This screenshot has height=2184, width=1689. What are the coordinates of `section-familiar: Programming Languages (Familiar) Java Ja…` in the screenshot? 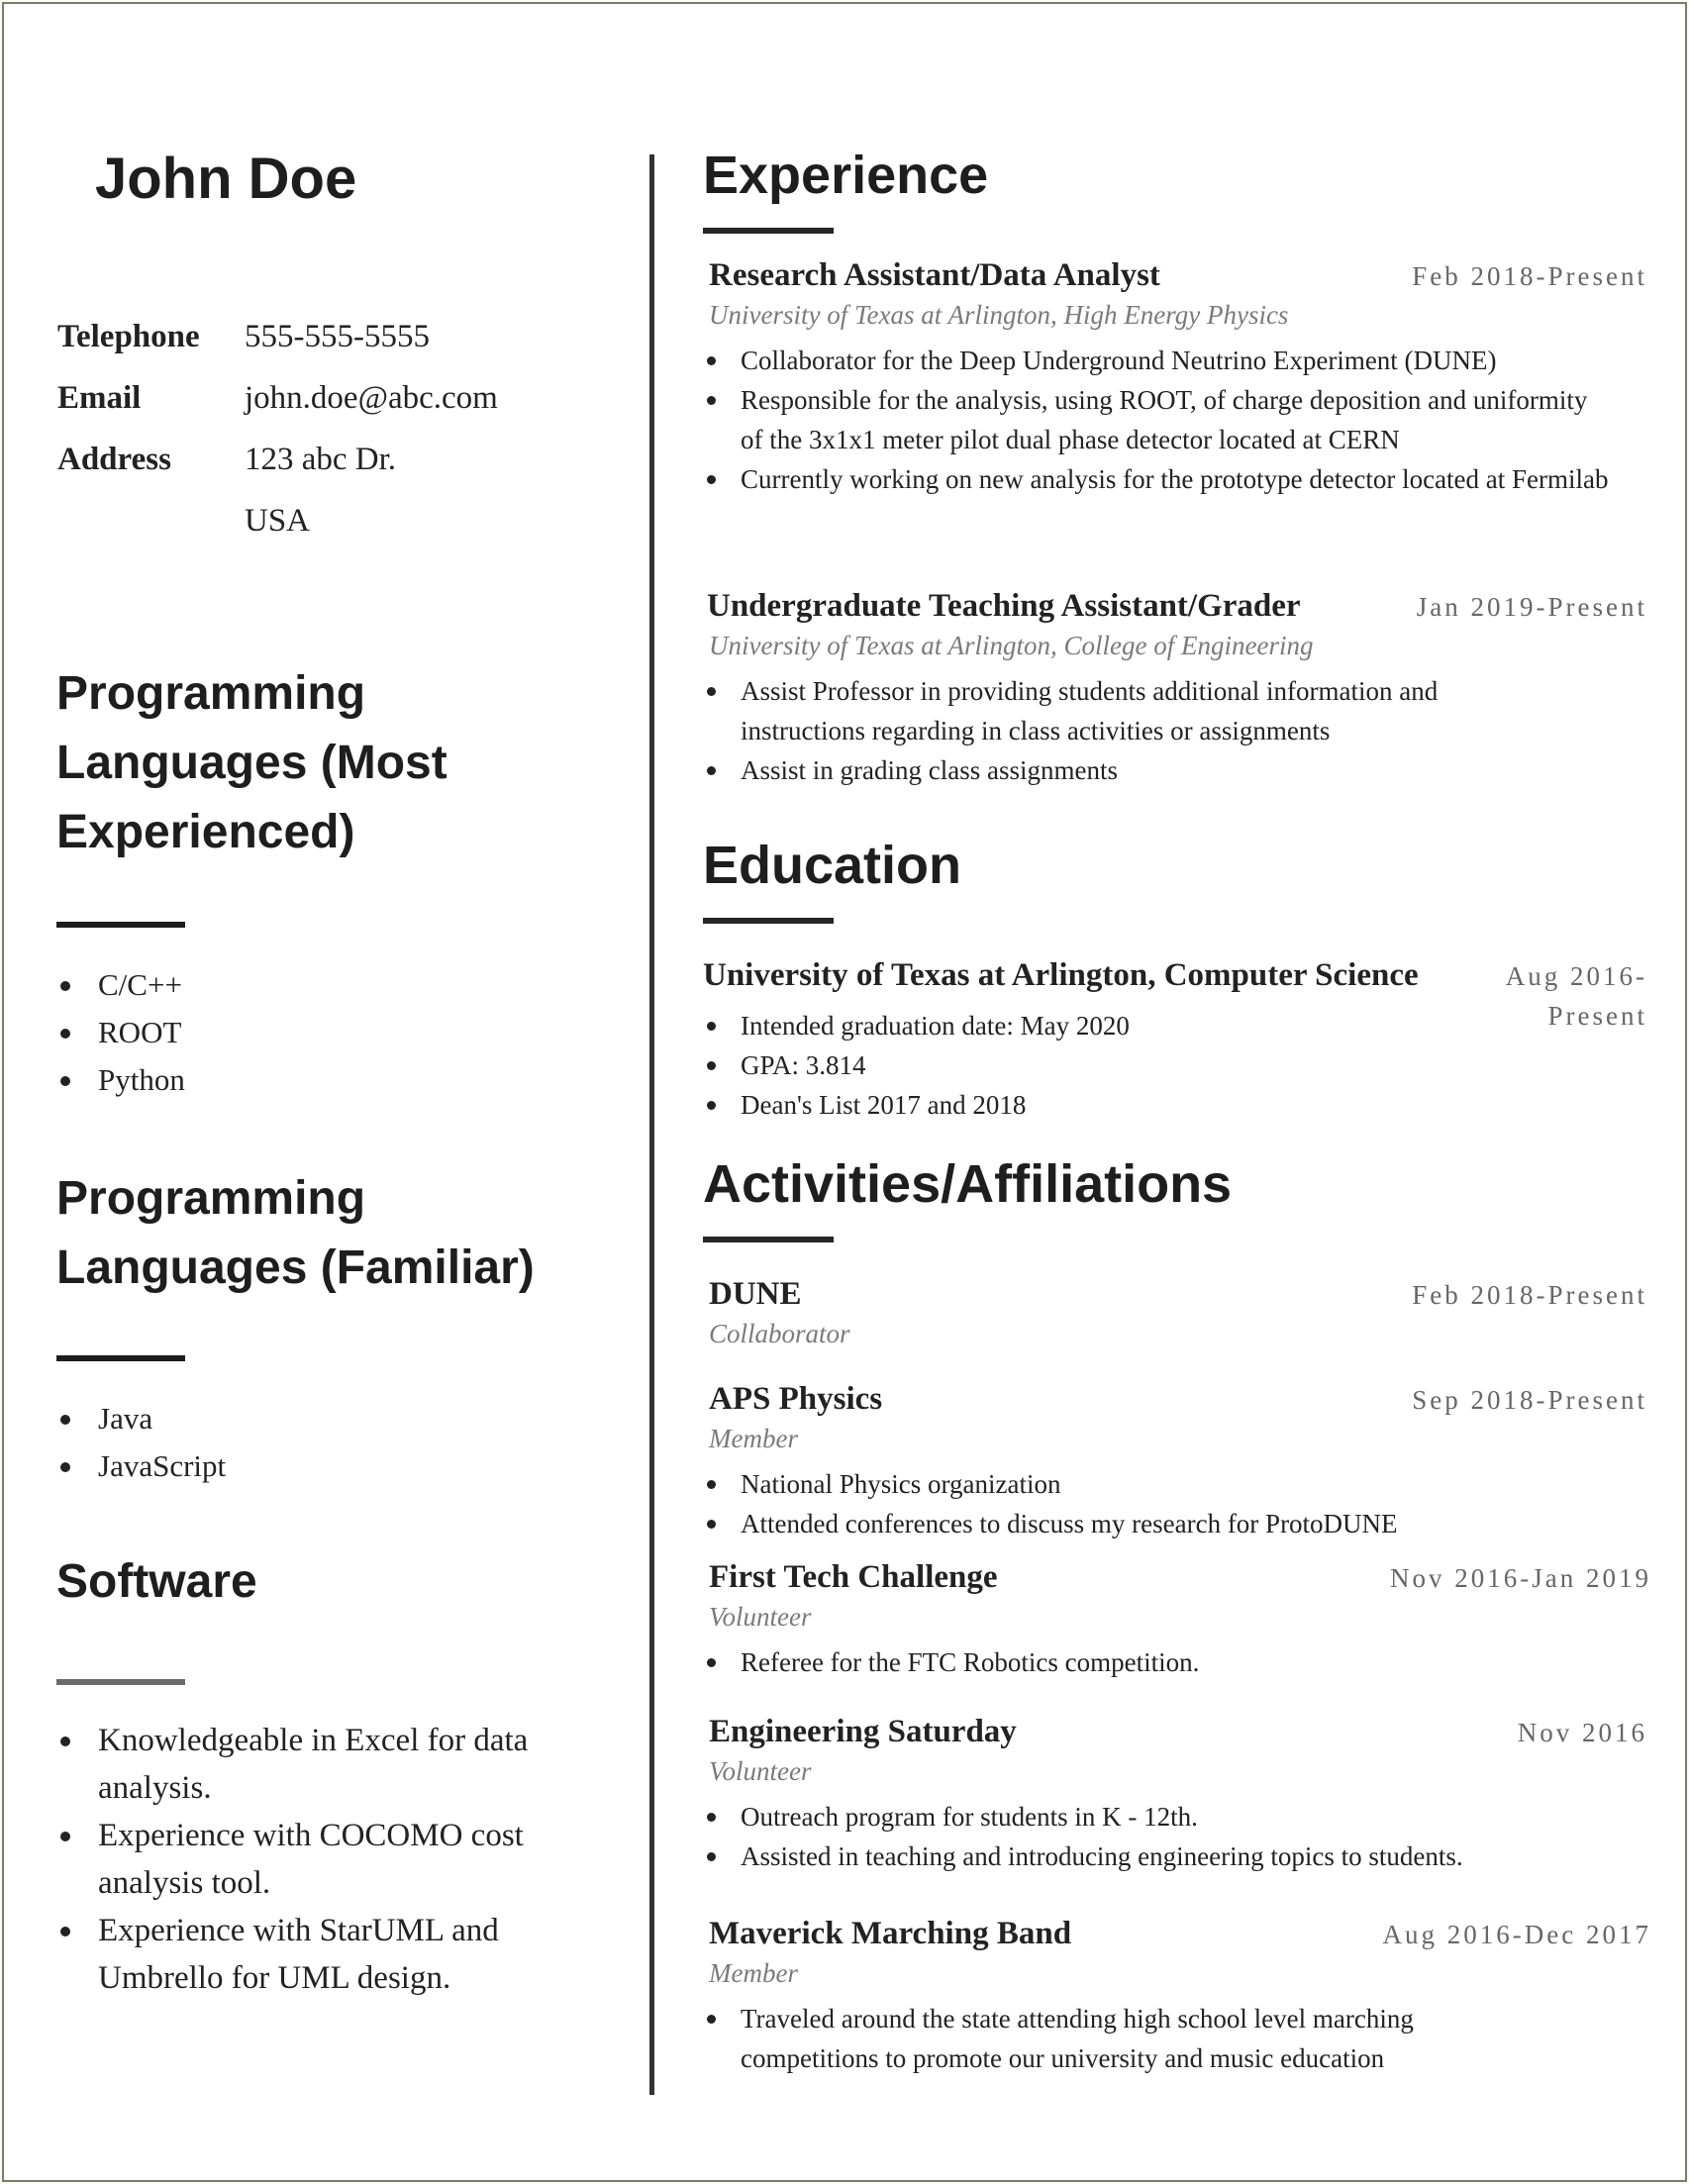 It's located at (333, 1327).